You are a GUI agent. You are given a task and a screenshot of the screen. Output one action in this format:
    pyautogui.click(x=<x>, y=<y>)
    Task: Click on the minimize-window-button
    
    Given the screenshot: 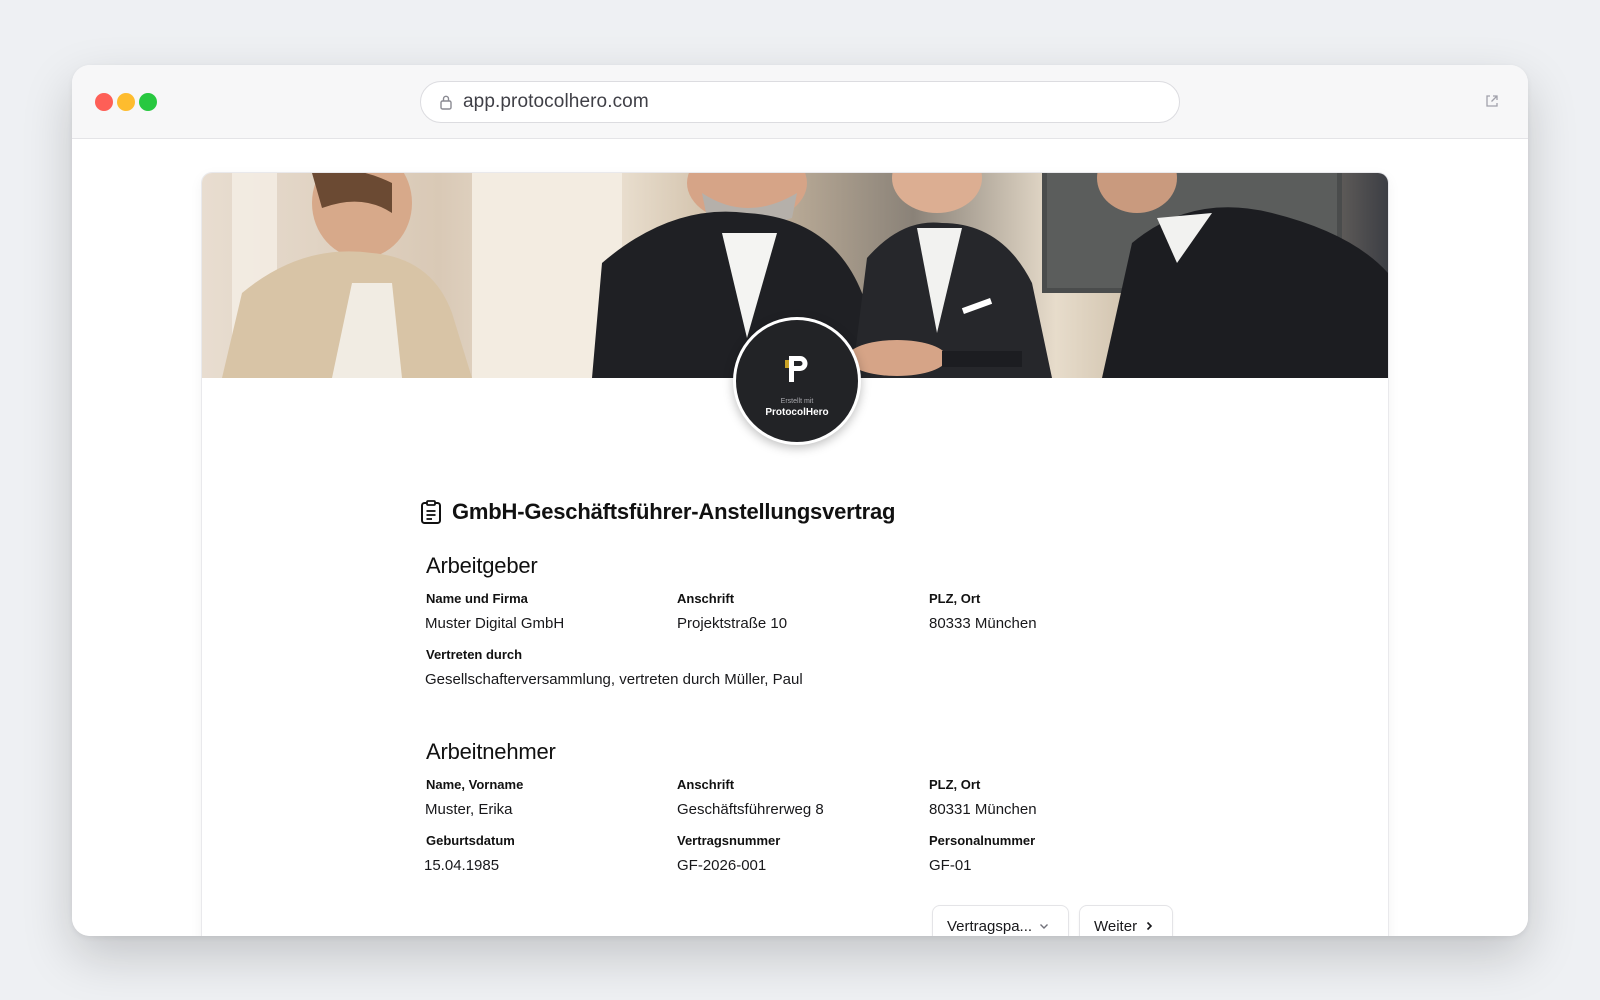 What is the action you would take?
    pyautogui.click(x=126, y=102)
    